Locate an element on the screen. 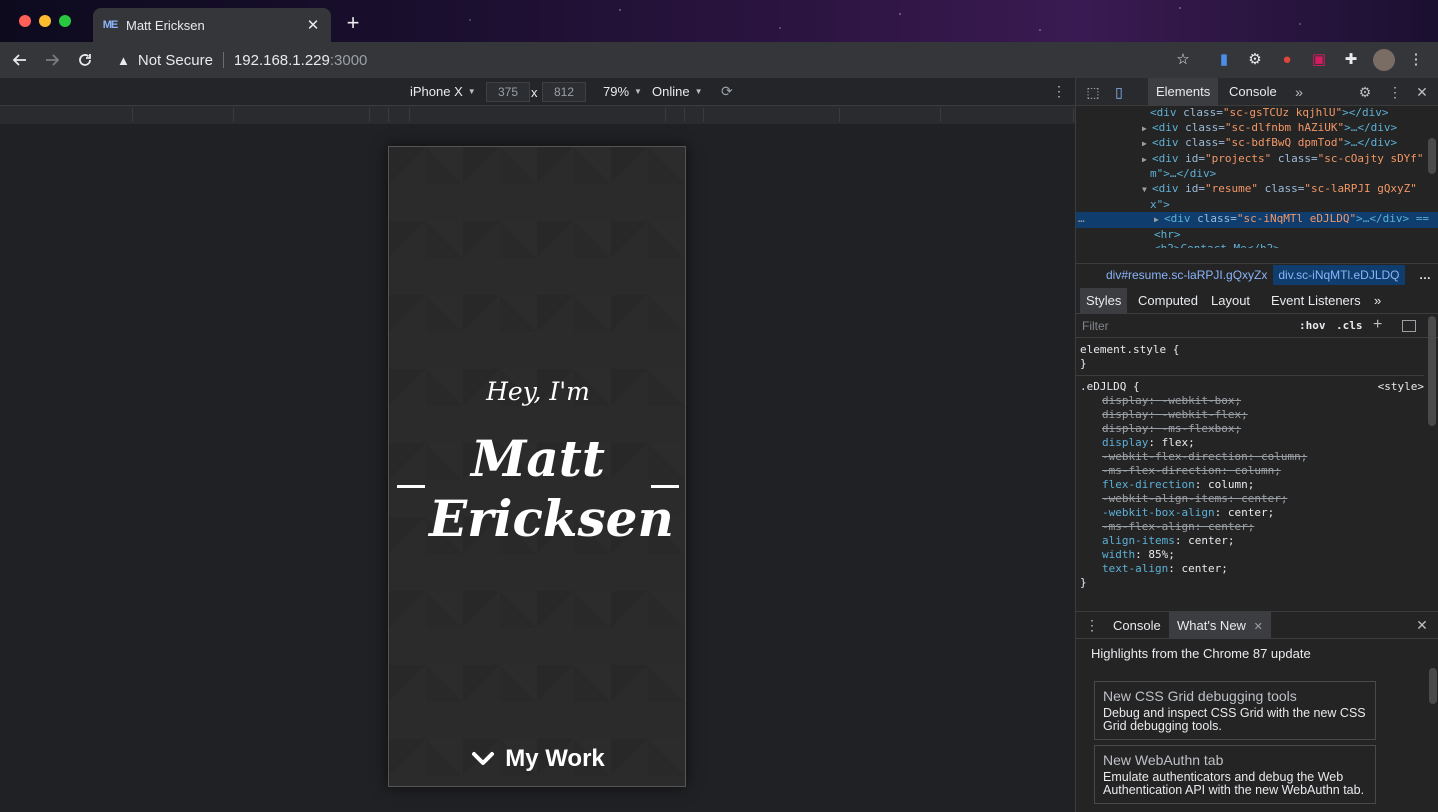 The width and height of the screenshot is (1438, 812). css-property-name: flex-direction is located at coordinates (1148, 484).